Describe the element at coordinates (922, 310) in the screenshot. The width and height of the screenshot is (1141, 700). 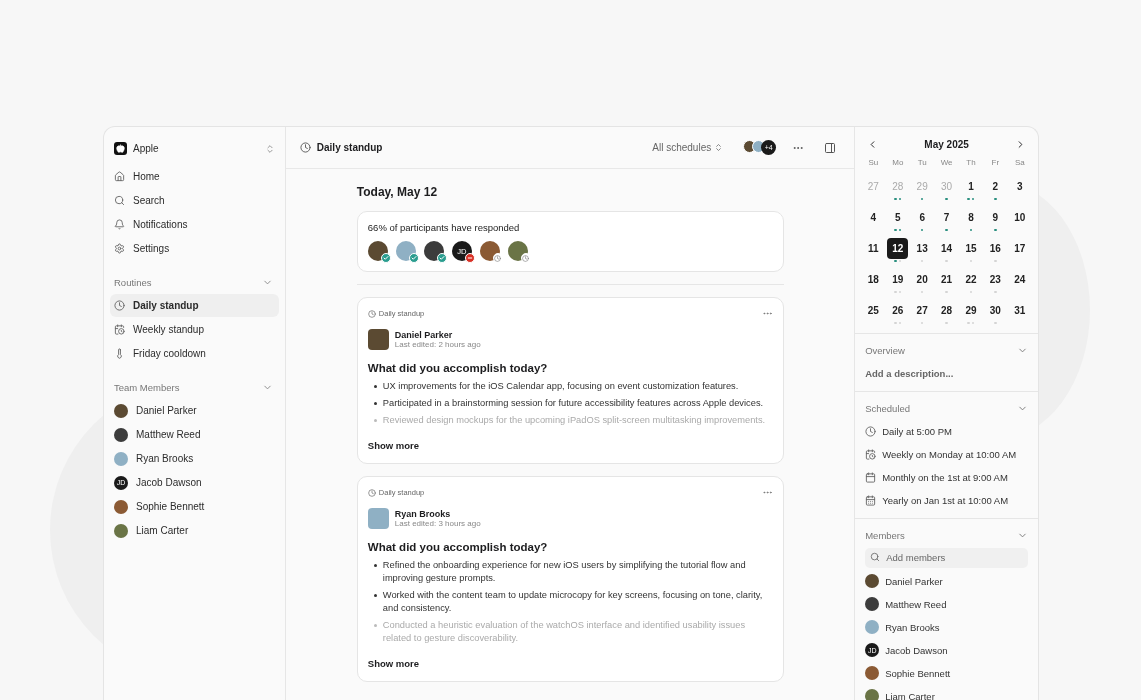
I see `calendar-day: 27` at that location.